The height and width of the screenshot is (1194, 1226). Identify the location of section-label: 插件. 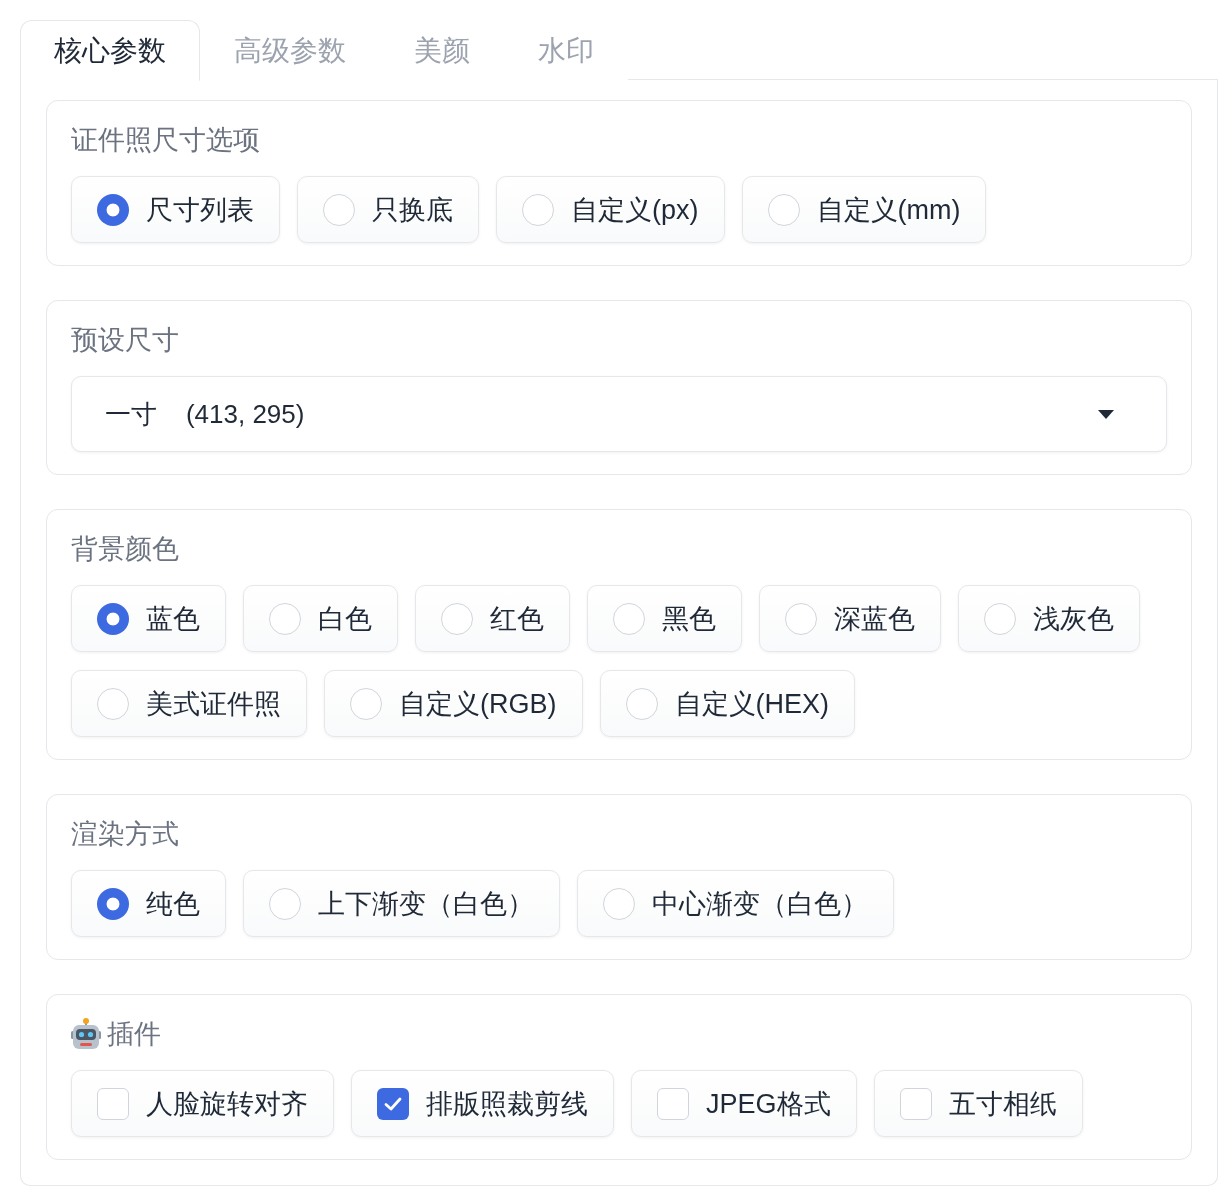
(134, 1034).